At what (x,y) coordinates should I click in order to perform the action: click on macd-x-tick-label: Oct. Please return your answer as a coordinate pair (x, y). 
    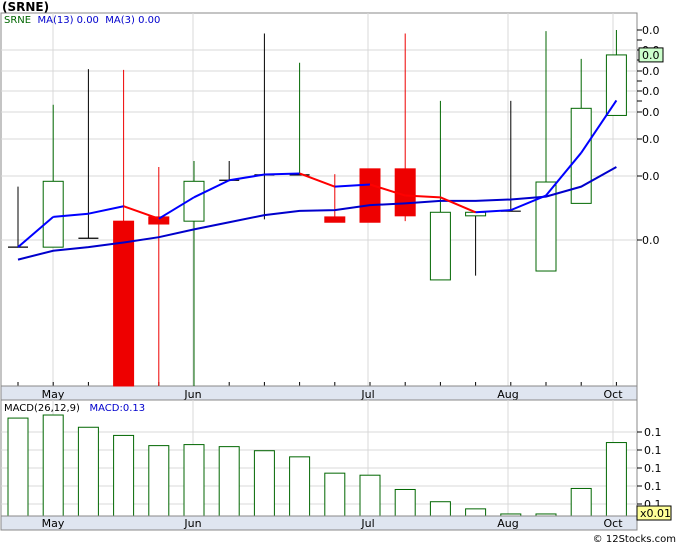
    Looking at the image, I should click on (613, 523).